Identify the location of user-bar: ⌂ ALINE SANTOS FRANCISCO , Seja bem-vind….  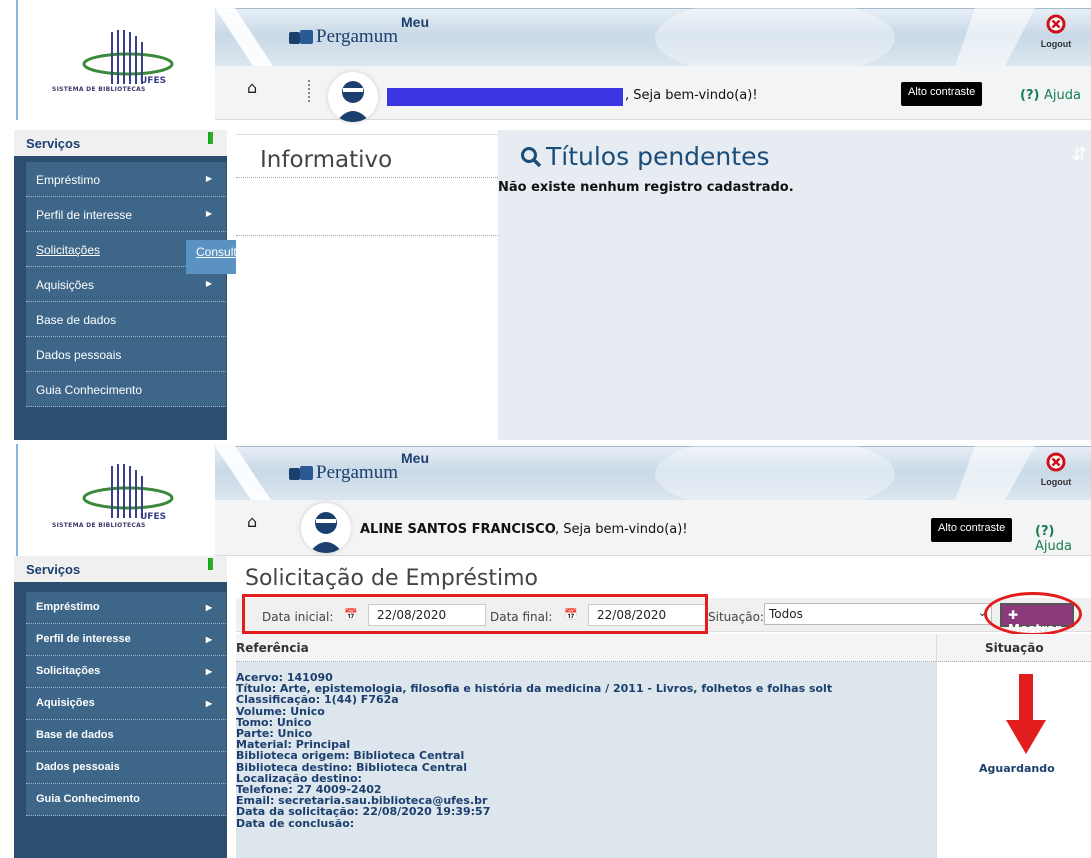
(653, 528).